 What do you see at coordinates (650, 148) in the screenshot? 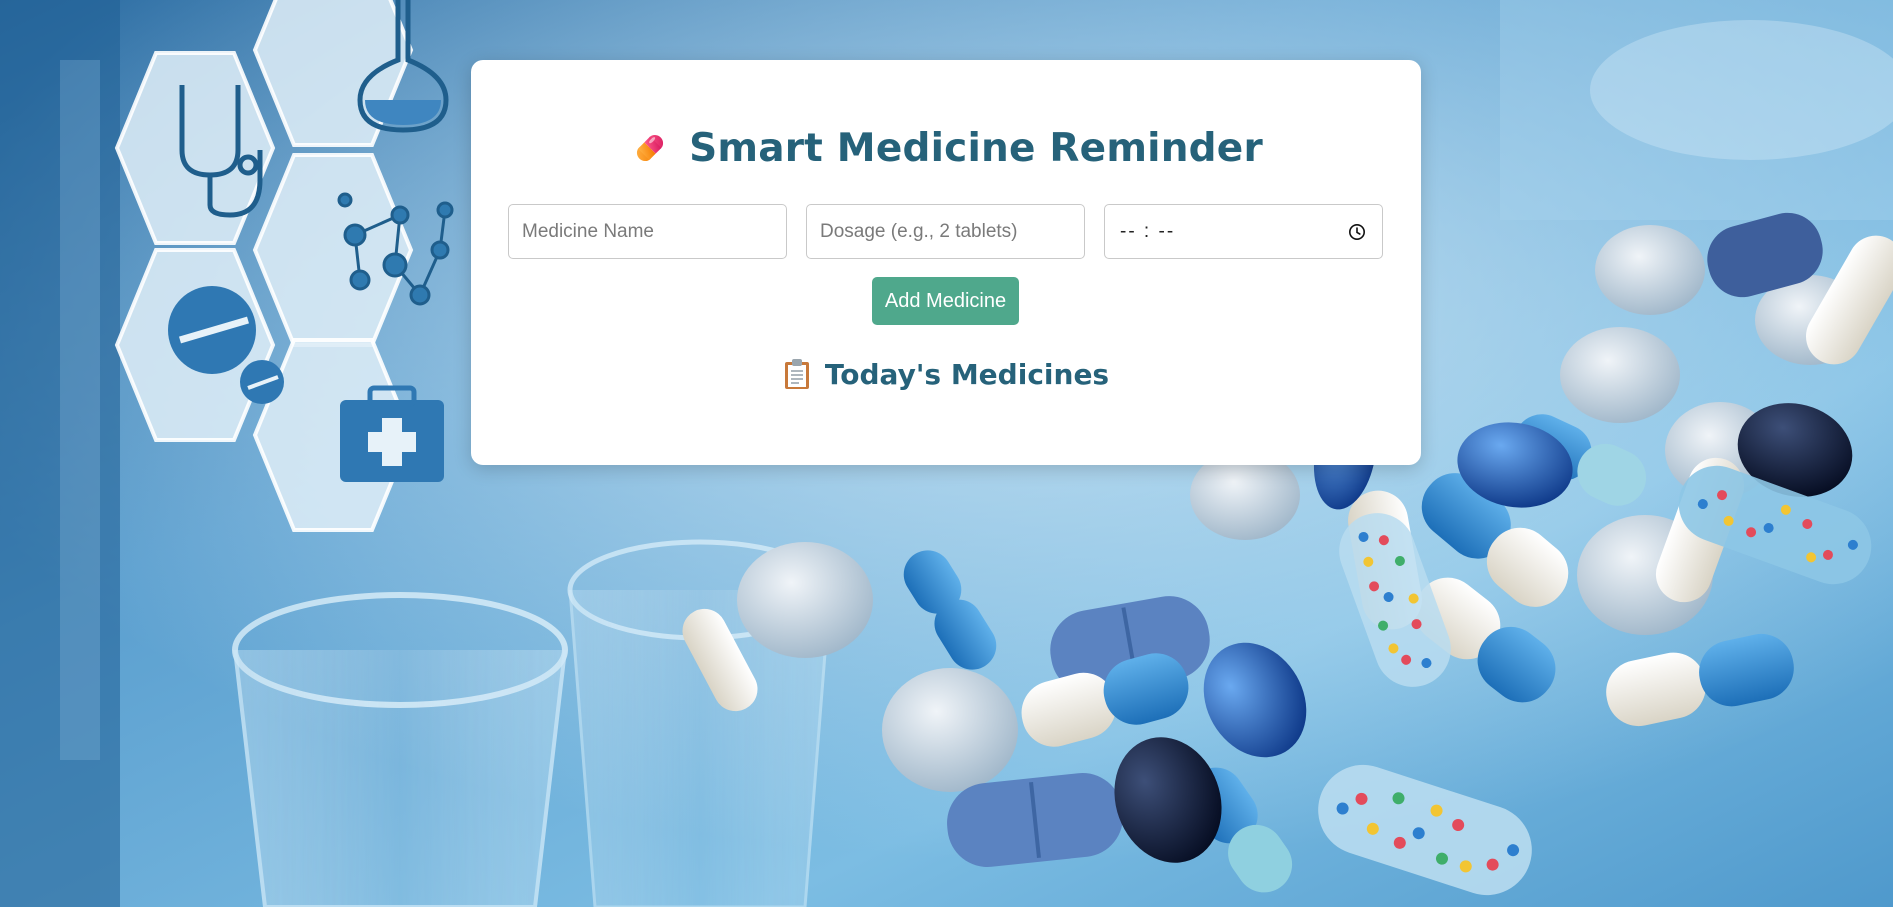
I see `pill-icon` at bounding box center [650, 148].